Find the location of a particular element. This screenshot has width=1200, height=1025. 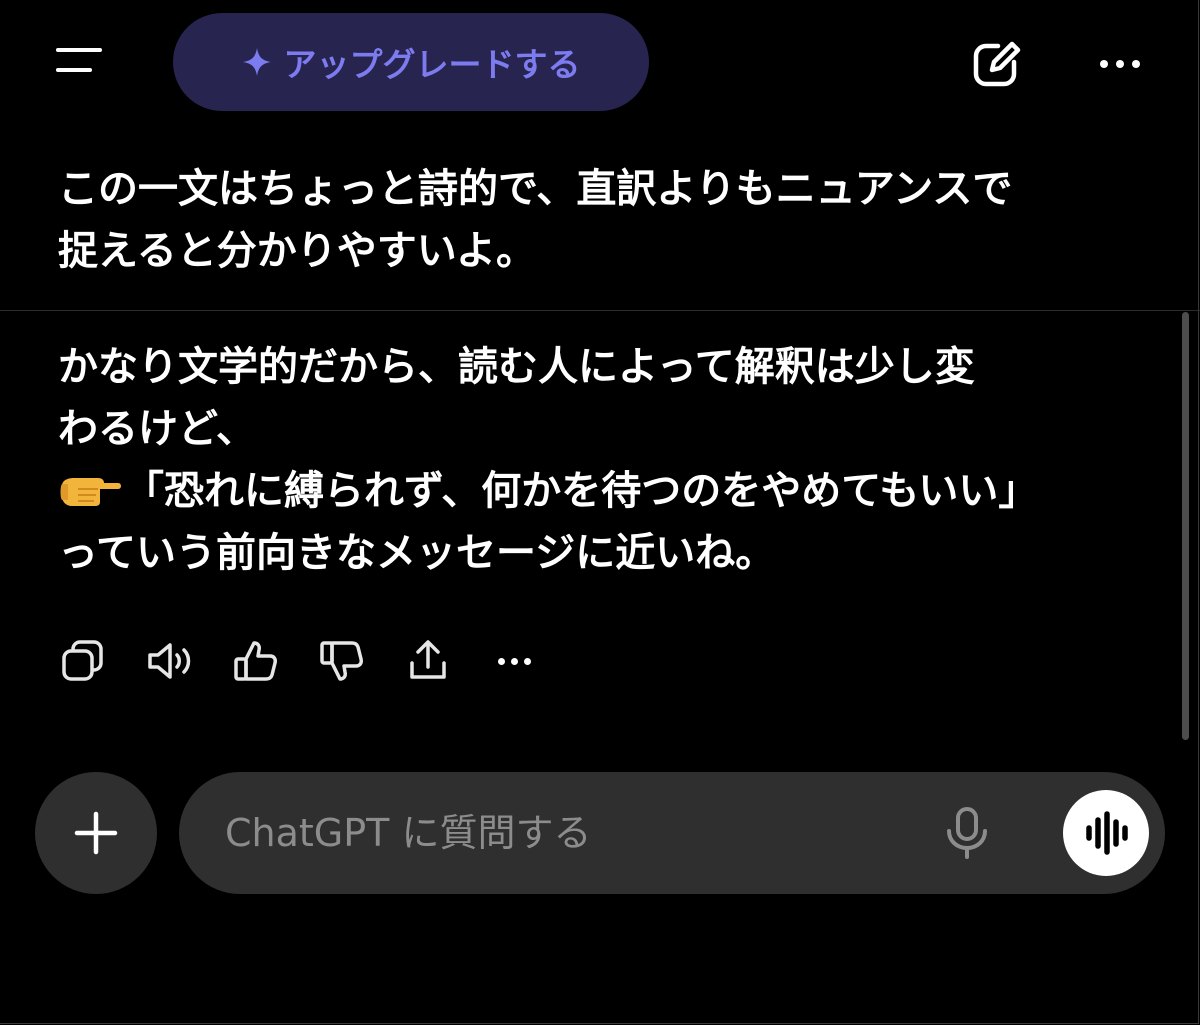

sparkle-icon is located at coordinates (256, 62).